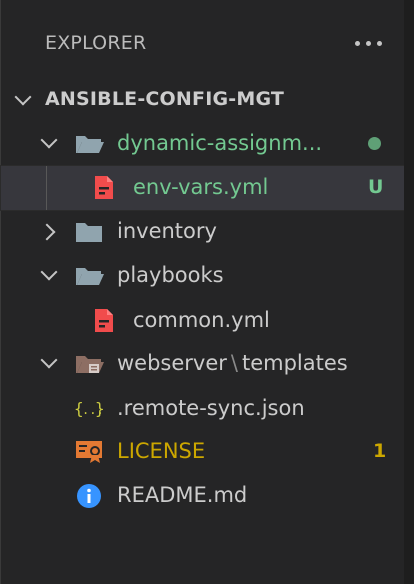 Image resolution: width=414 pixels, height=584 pixels. I want to click on workspace-section-header: ANSIBLE-CONFIG-MGT, so click(203, 101).